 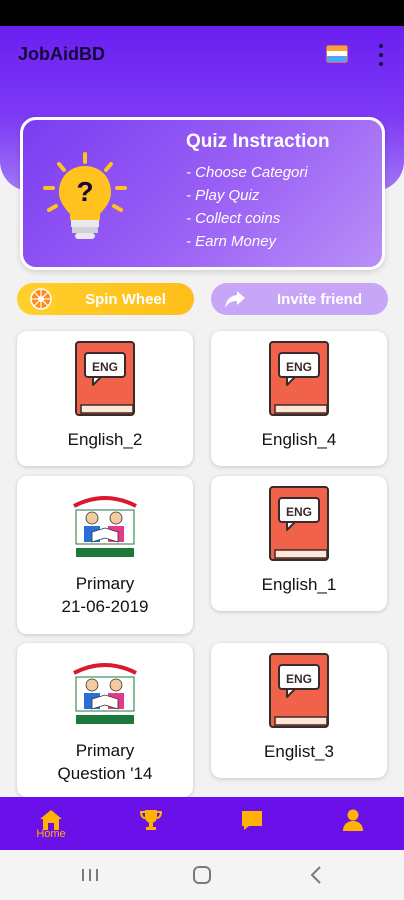 What do you see at coordinates (299, 710) in the screenshot?
I see `category-card-english-3: ENG Englist_3` at bounding box center [299, 710].